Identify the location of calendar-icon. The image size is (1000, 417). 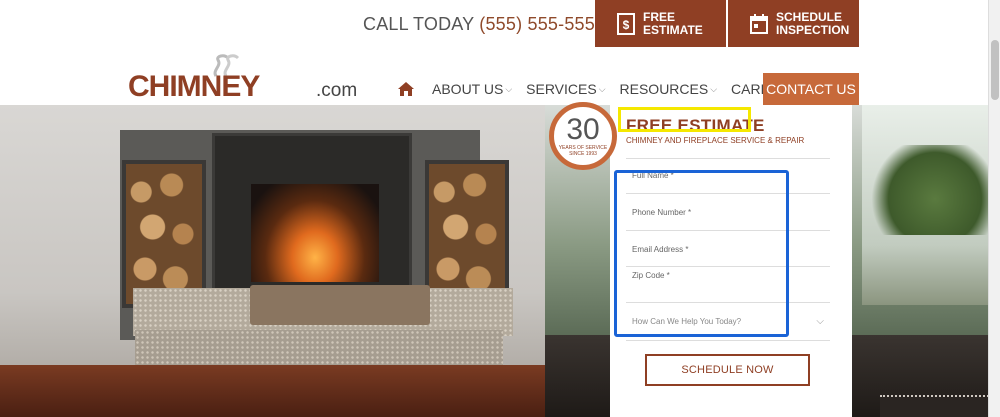
(759, 24).